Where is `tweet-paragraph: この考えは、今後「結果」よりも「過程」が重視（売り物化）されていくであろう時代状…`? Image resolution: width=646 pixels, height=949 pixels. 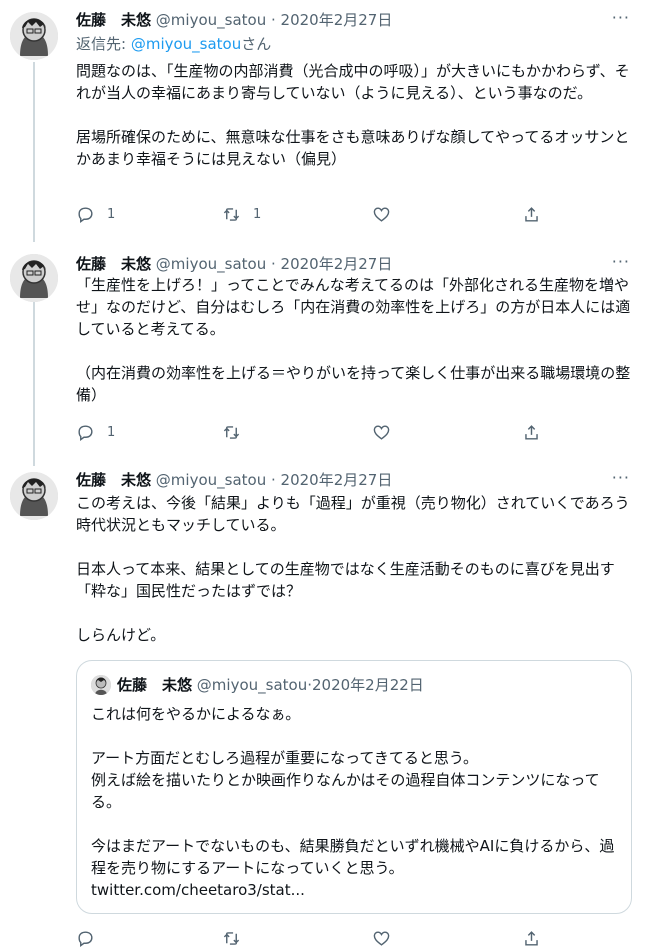
tweet-paragraph: この考えは、今後「結果」よりも「過程」が重視（売り物化）されていくであろう時代状… is located at coordinates (353, 514).